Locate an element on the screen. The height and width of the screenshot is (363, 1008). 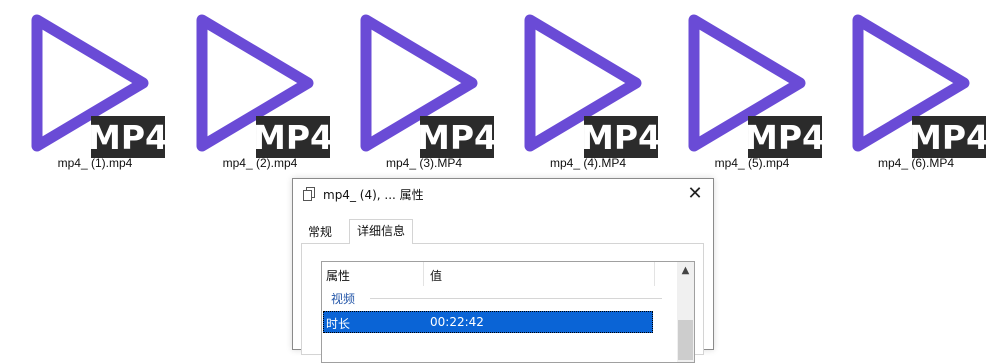
details-panel: 属性 值 视频 时长 00:22:42 ▲ is located at coordinates (502, 303).